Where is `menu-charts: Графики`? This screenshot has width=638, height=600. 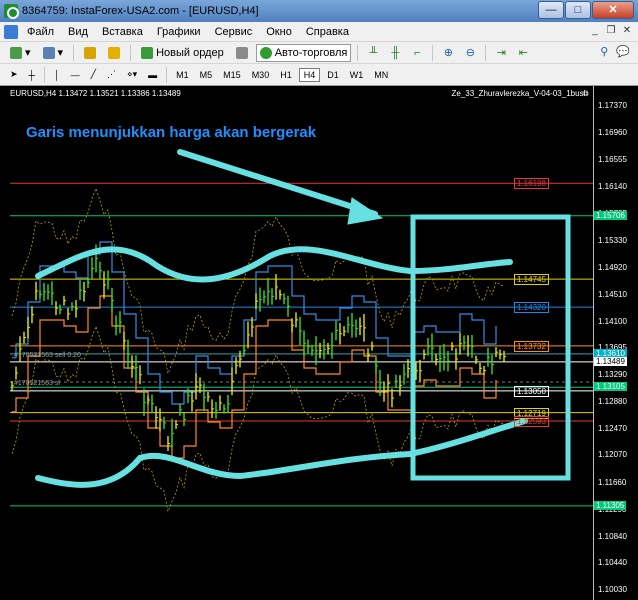
menu-charts: Графики is located at coordinates (179, 32).